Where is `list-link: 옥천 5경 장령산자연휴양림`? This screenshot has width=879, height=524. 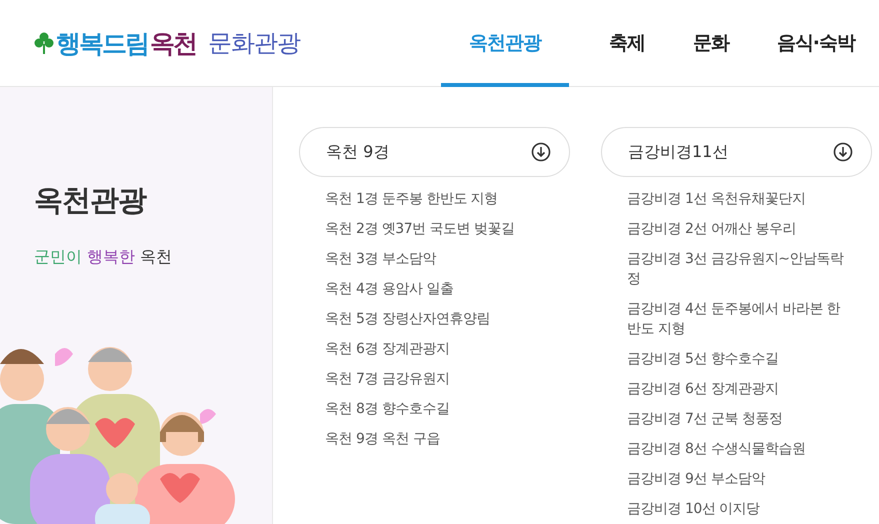 list-link: 옥천 5경 장령산자연휴양림 is located at coordinates (435, 319).